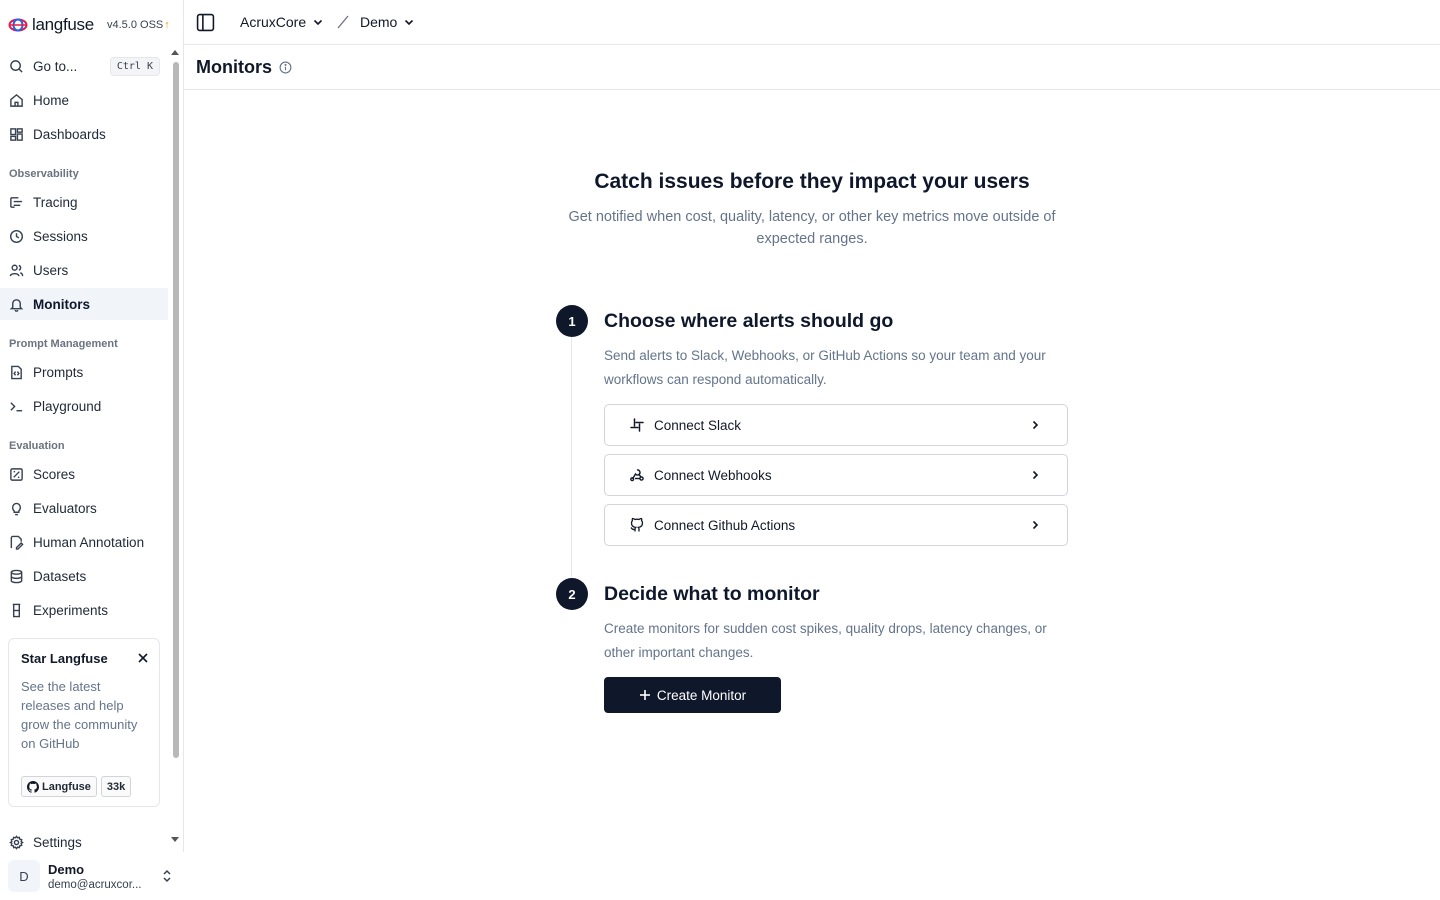  Describe the element at coordinates (69, 134) in the screenshot. I see `sidebar-item-label: Dashboards` at that location.